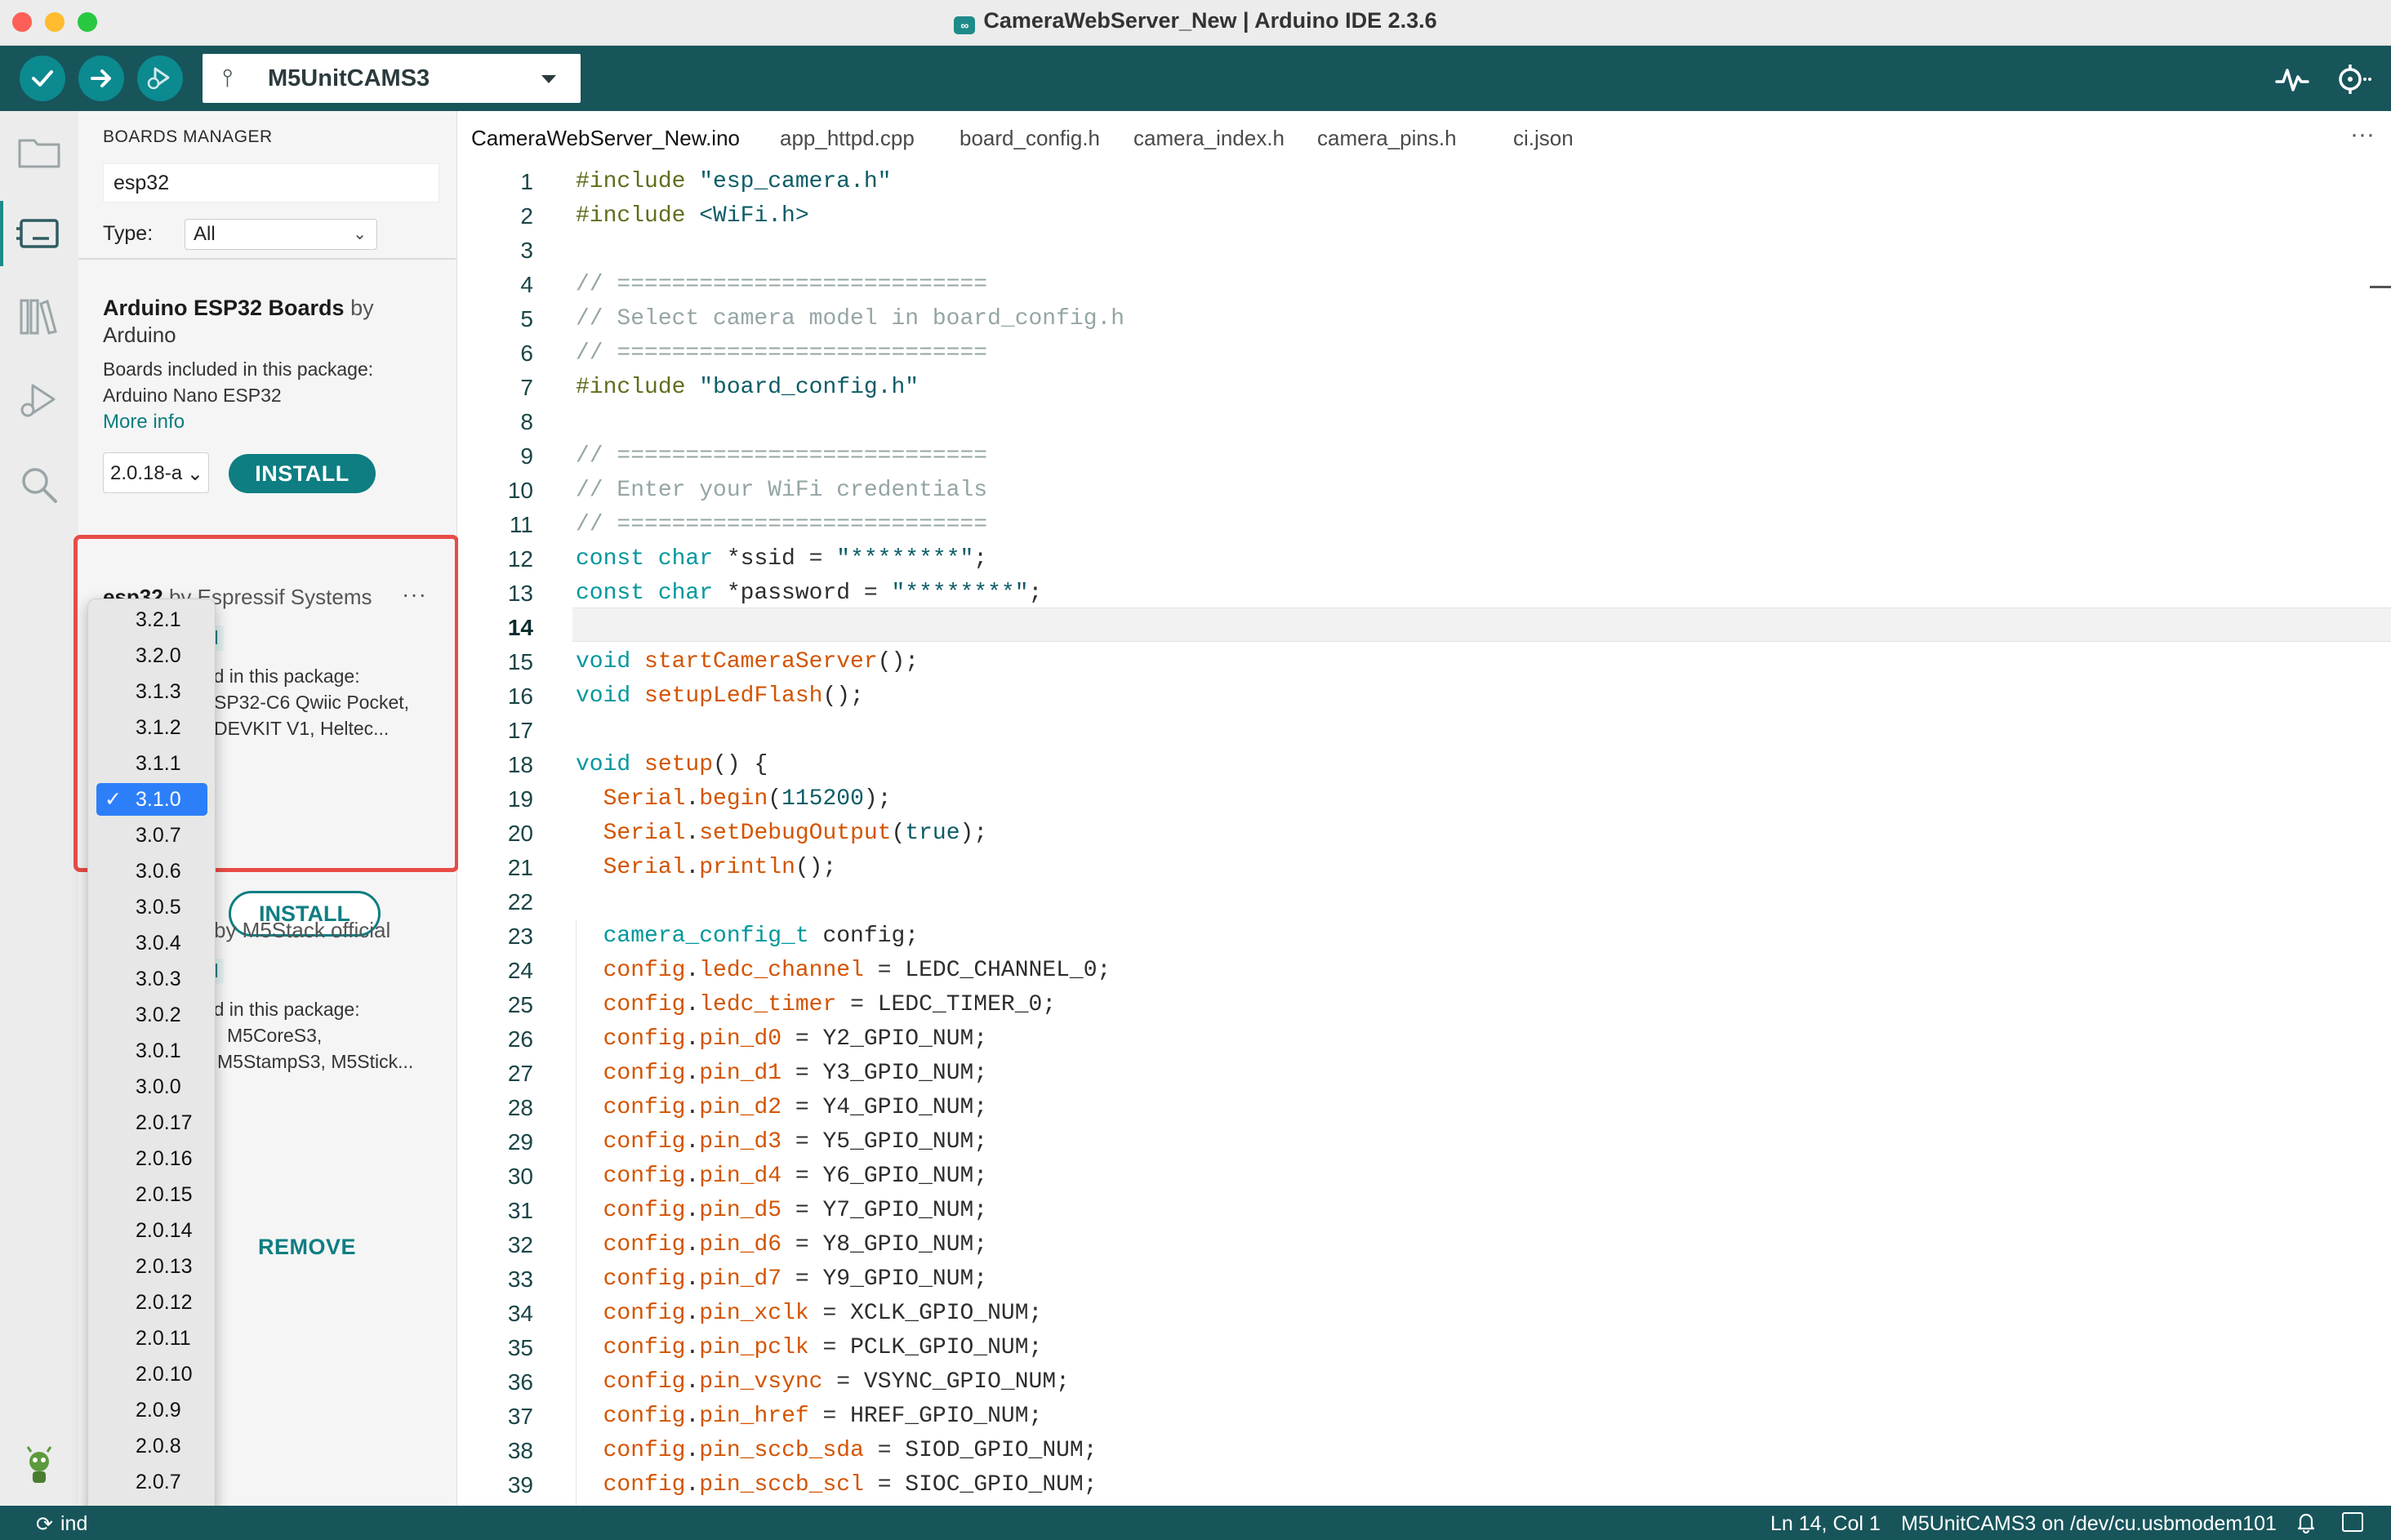 Image resolution: width=2391 pixels, height=1540 pixels. I want to click on board-selector: ⫯ M5UnitCAMS3, so click(392, 78).